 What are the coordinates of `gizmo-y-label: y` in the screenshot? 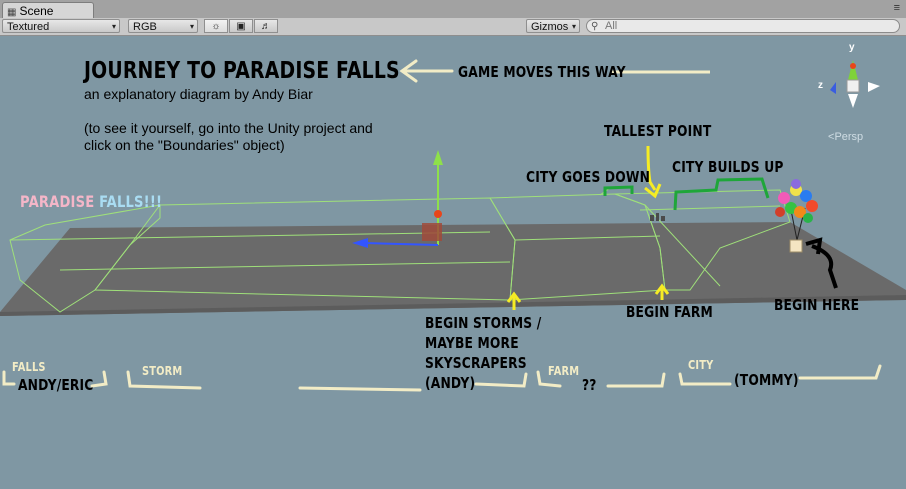 It's located at (852, 47).